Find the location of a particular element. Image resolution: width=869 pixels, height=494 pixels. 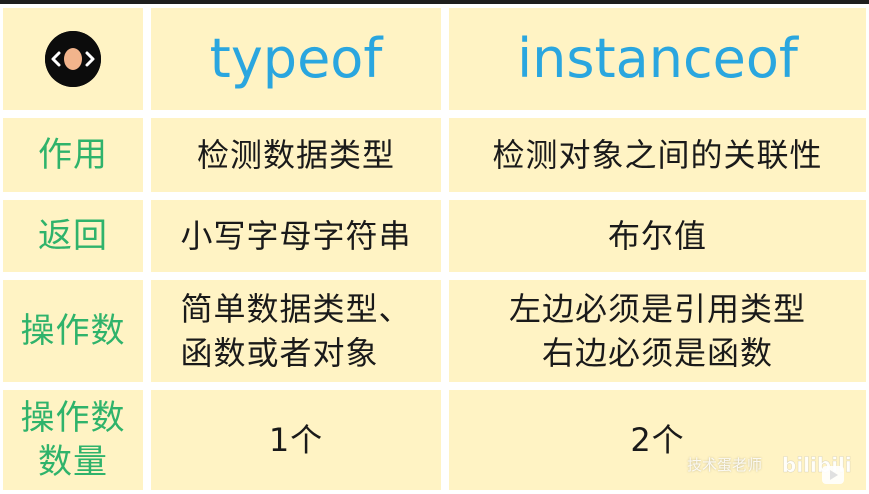

code-bracket-face-icon is located at coordinates (73, 59).